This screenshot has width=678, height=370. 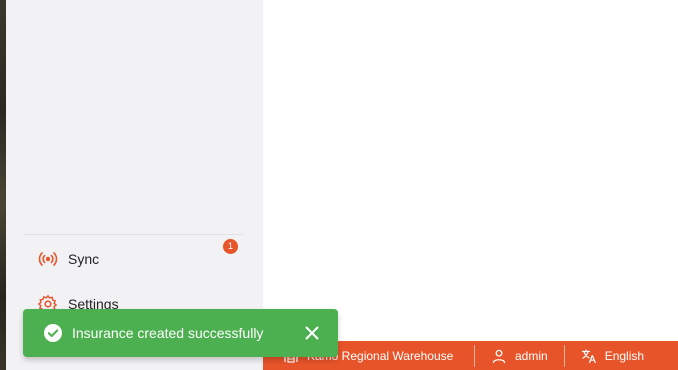 What do you see at coordinates (588, 355) in the screenshot?
I see `translate-icon` at bounding box center [588, 355].